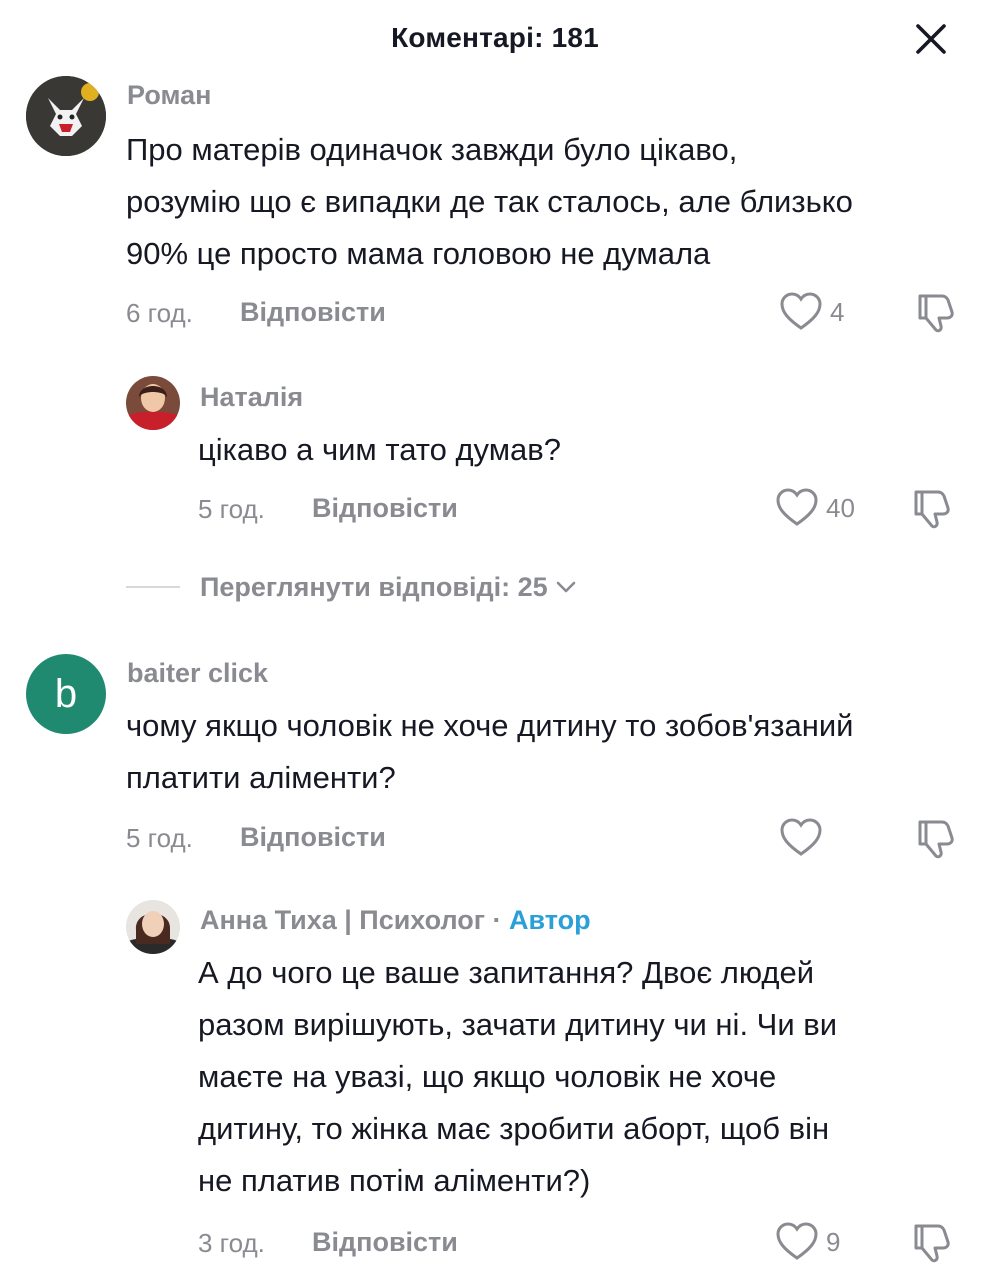 The image size is (990, 1280). I want to click on like-count: 4, so click(837, 311).